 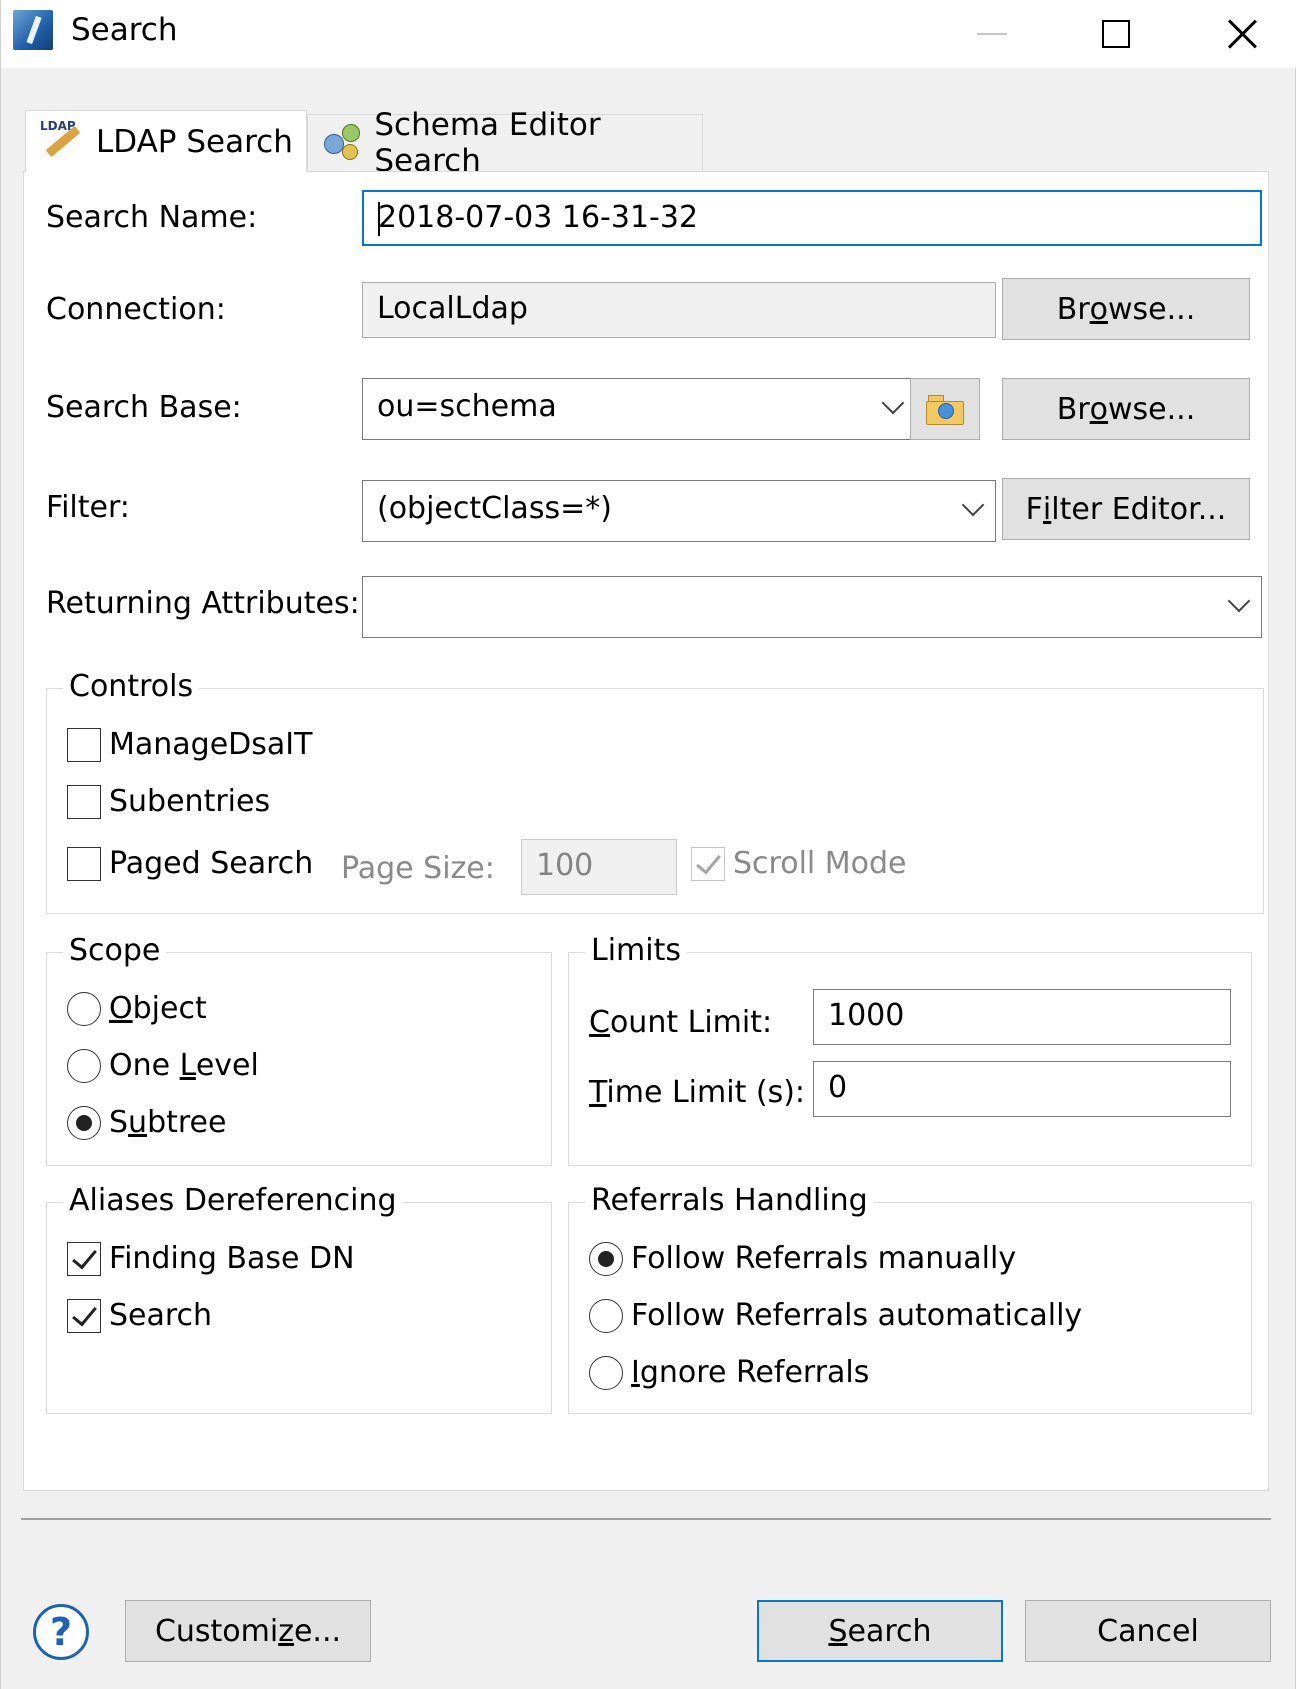 I want to click on count-limit-input: 1000, so click(x=1022, y=1017).